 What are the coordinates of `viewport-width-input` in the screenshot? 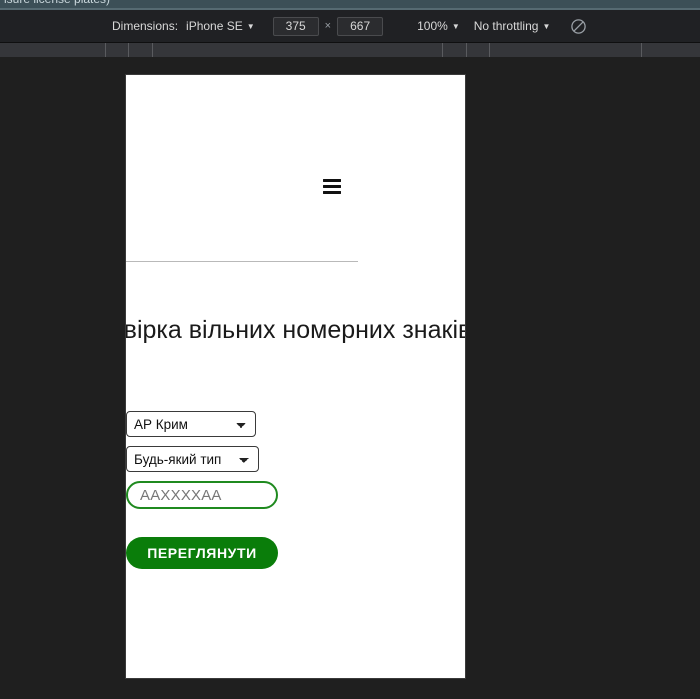 It's located at (295, 26).